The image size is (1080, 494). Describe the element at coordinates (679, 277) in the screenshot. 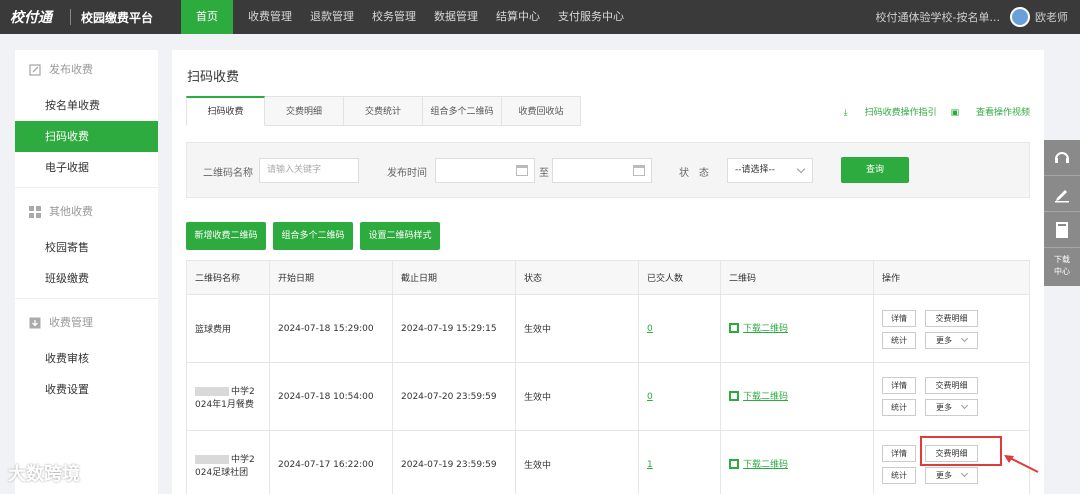

I see `col-paid-count: 已交人数` at that location.